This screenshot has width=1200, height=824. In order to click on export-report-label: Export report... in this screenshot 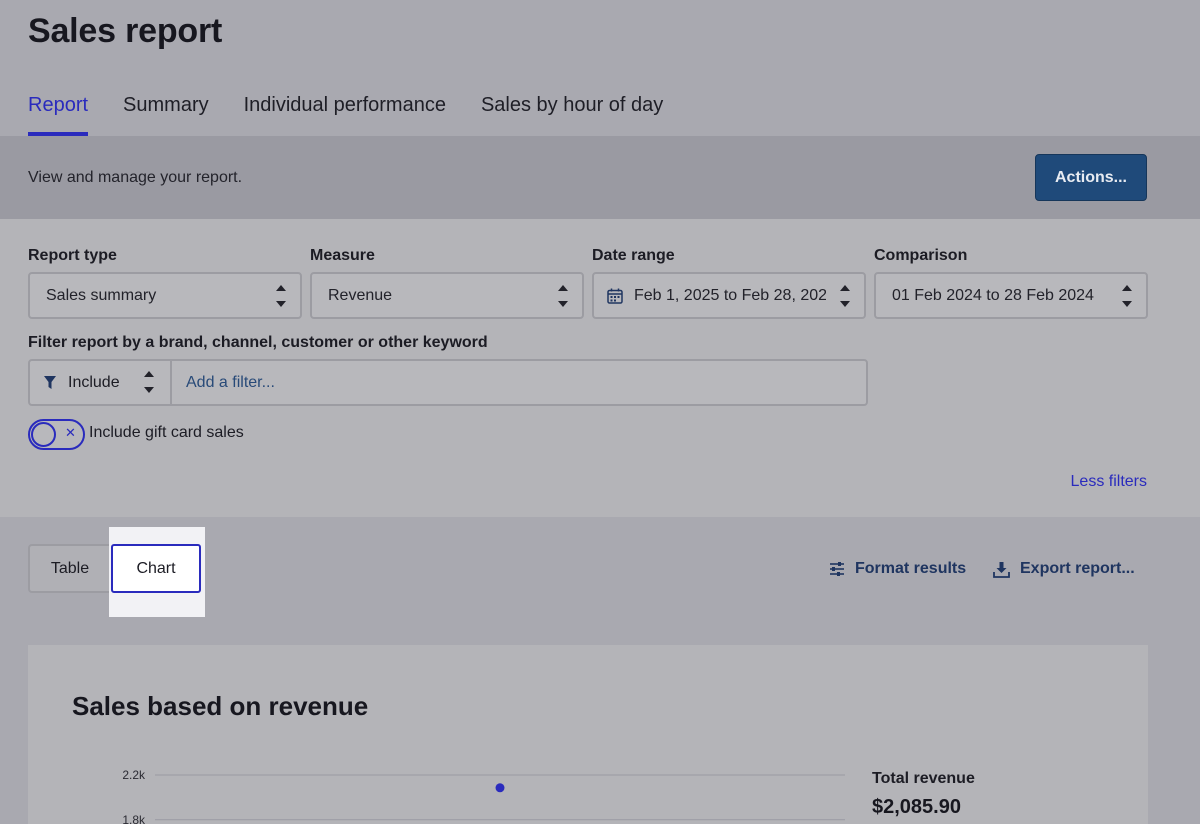, I will do `click(1077, 568)`.